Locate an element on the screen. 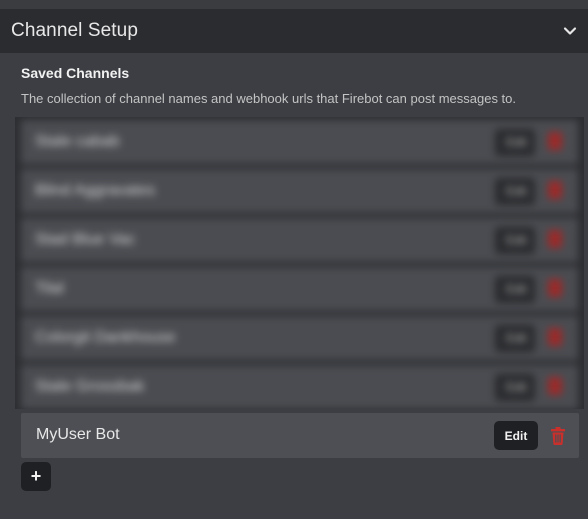 This screenshot has height=519, width=588. blurred-channel-name: Tilal is located at coordinates (49, 288).